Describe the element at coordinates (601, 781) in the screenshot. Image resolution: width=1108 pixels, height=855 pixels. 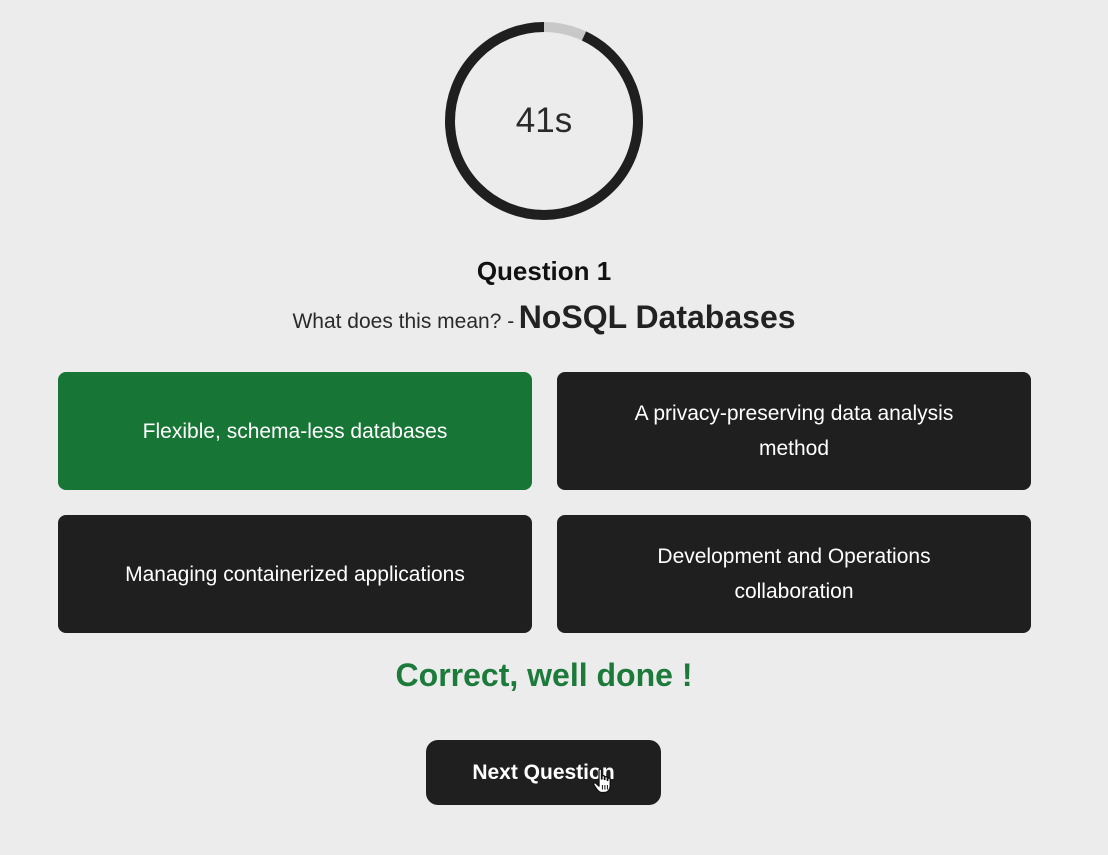
I see `hand-pointer-icon` at that location.